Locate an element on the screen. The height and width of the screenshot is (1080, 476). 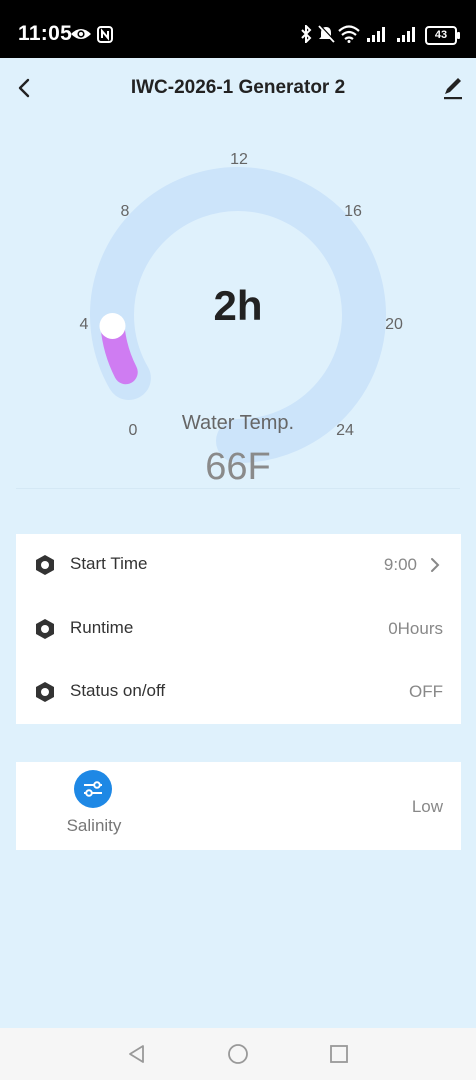
tick-label-8: 8 is located at coordinates (125, 211).